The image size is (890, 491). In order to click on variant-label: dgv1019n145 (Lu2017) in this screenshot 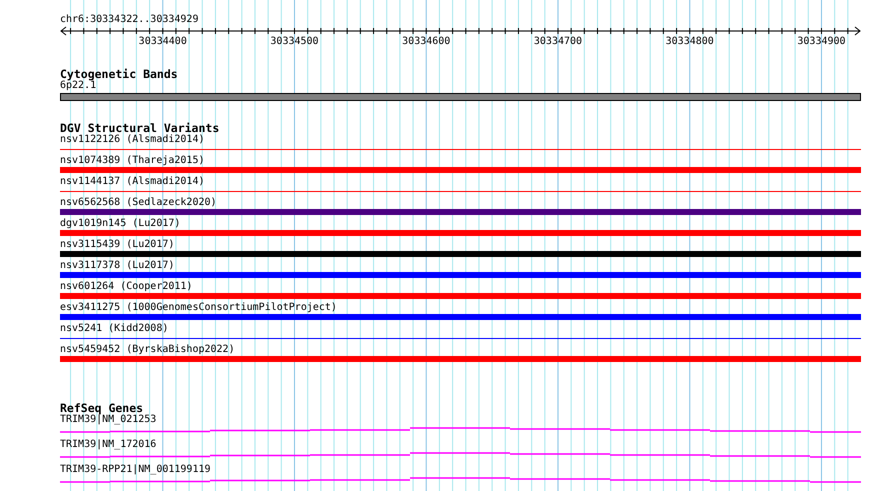, I will do `click(120, 224)`.